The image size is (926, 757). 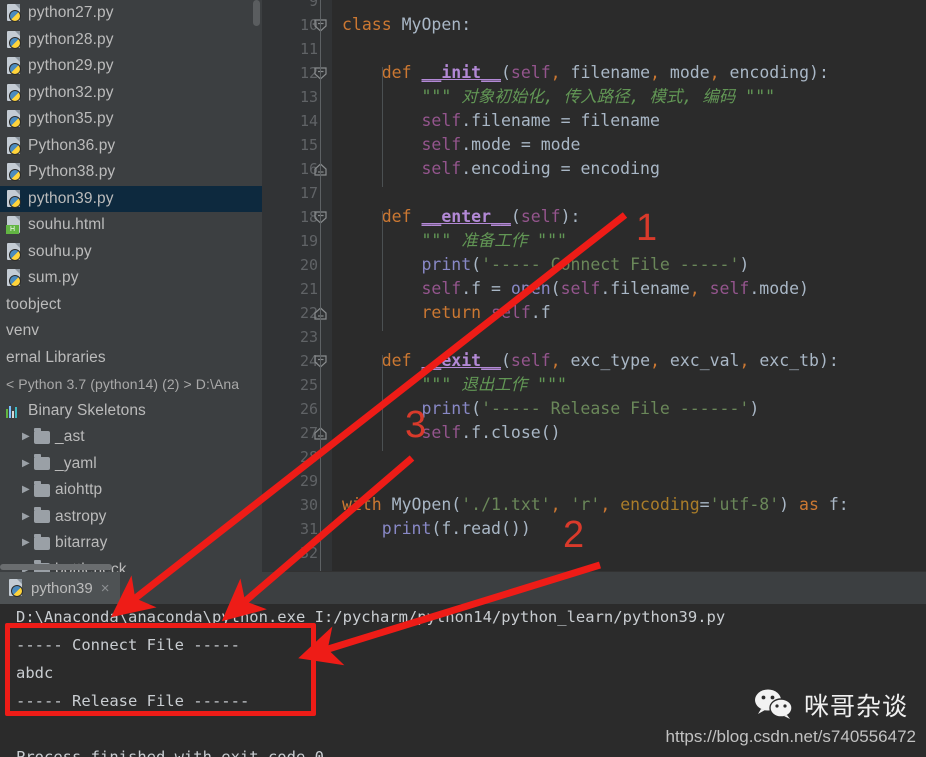 What do you see at coordinates (131, 40) in the screenshot?
I see `tree-item-1: python28.py` at bounding box center [131, 40].